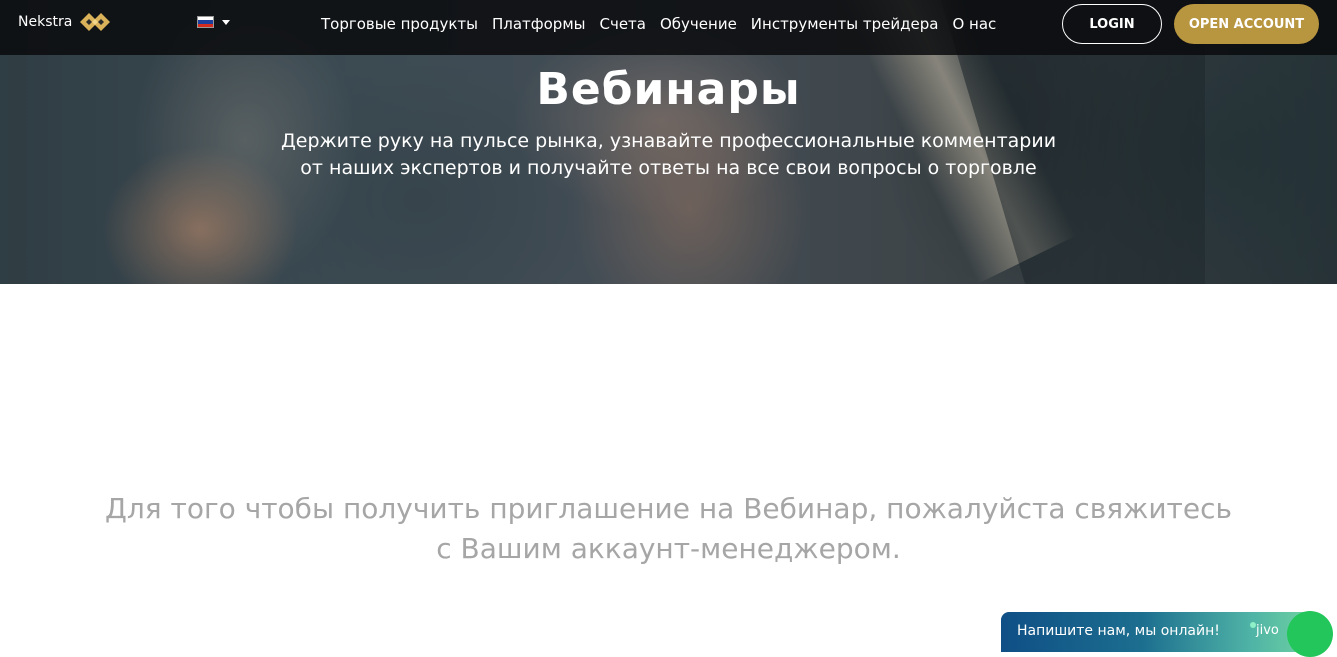  I want to click on open-account-button: OPEN ACCOUNT, so click(1246, 24).